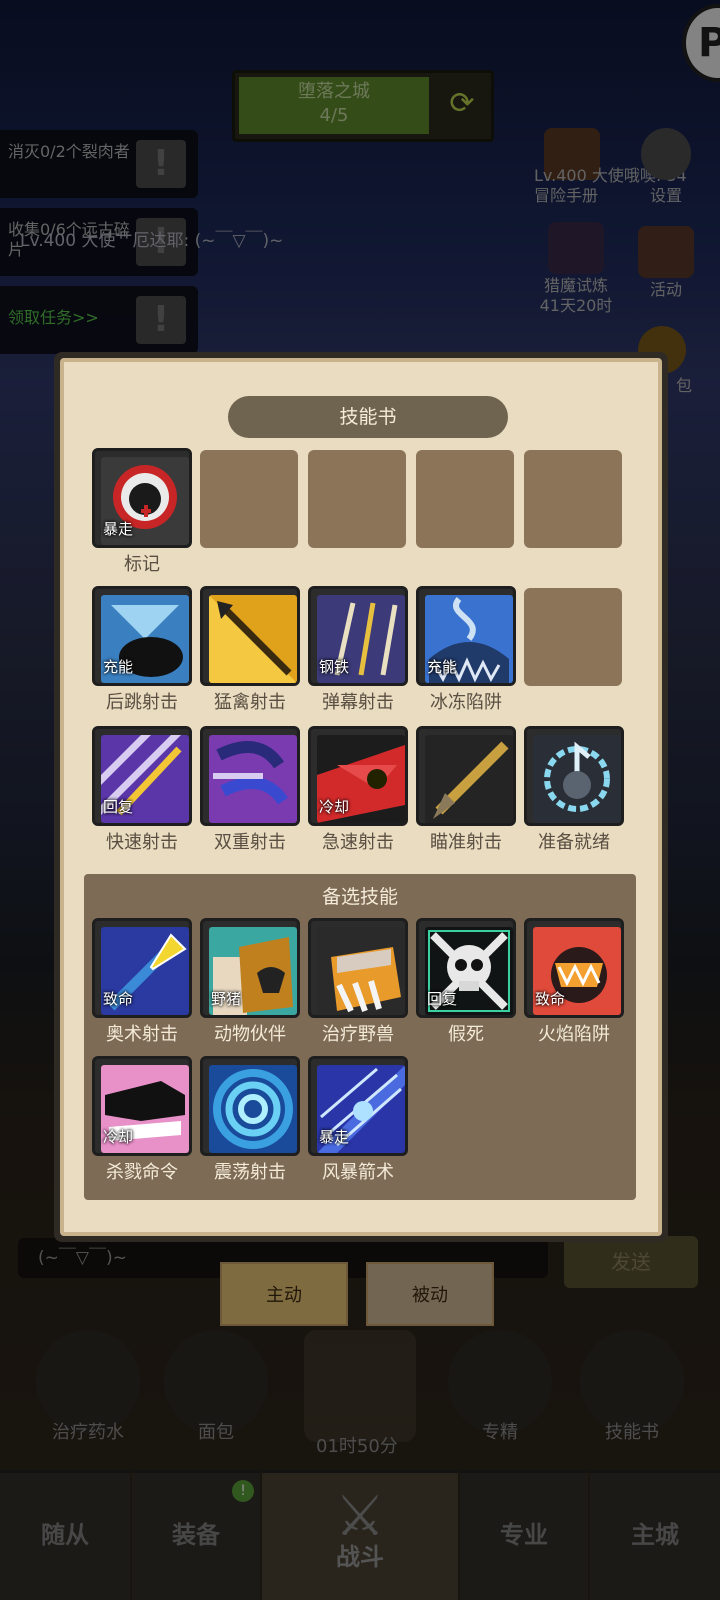 The width and height of the screenshot is (720, 1600). What do you see at coordinates (469, 779) in the screenshot?
I see `aimed-shot-icon` at bounding box center [469, 779].